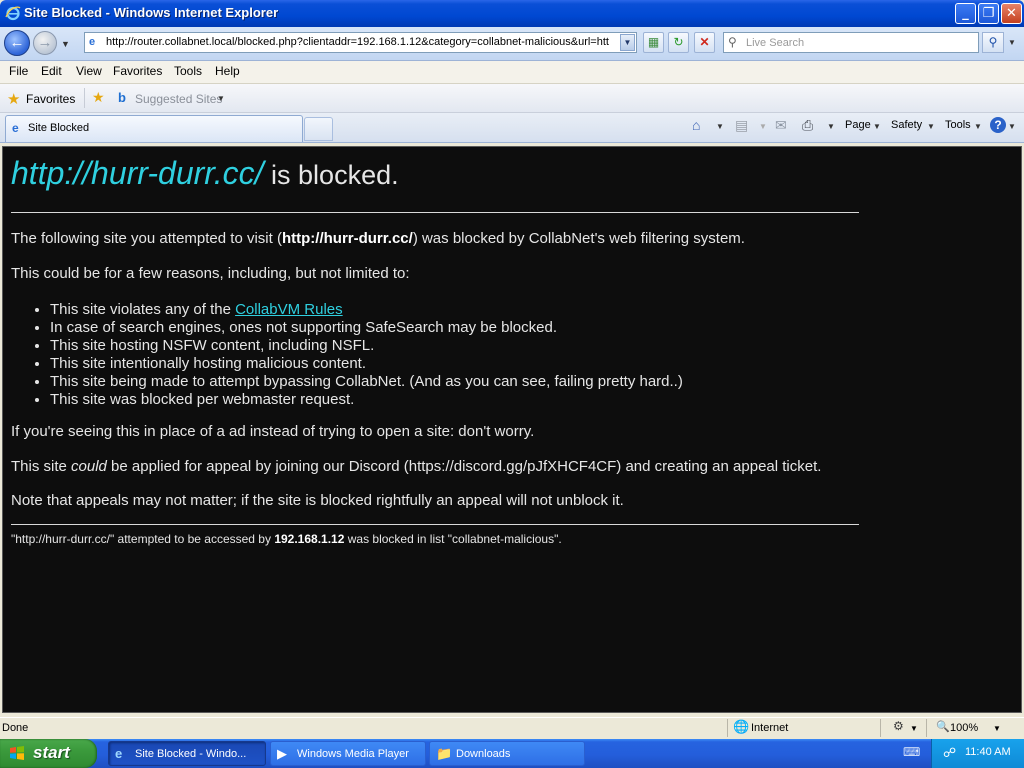 This screenshot has height=768, width=1024. What do you see at coordinates (221, 98) in the screenshot?
I see `suggested-sites-dropdown-icon: ▼` at bounding box center [221, 98].